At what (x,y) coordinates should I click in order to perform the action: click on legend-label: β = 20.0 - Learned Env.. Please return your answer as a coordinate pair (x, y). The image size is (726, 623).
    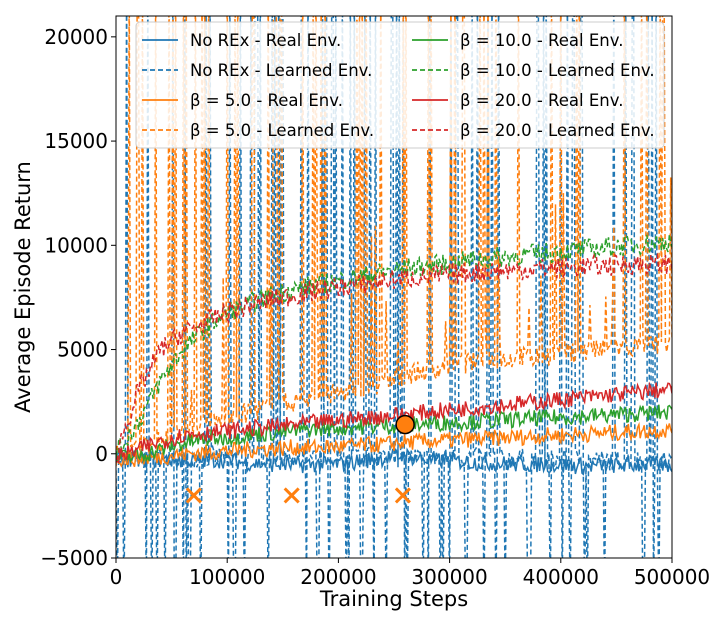
    Looking at the image, I should click on (557, 130).